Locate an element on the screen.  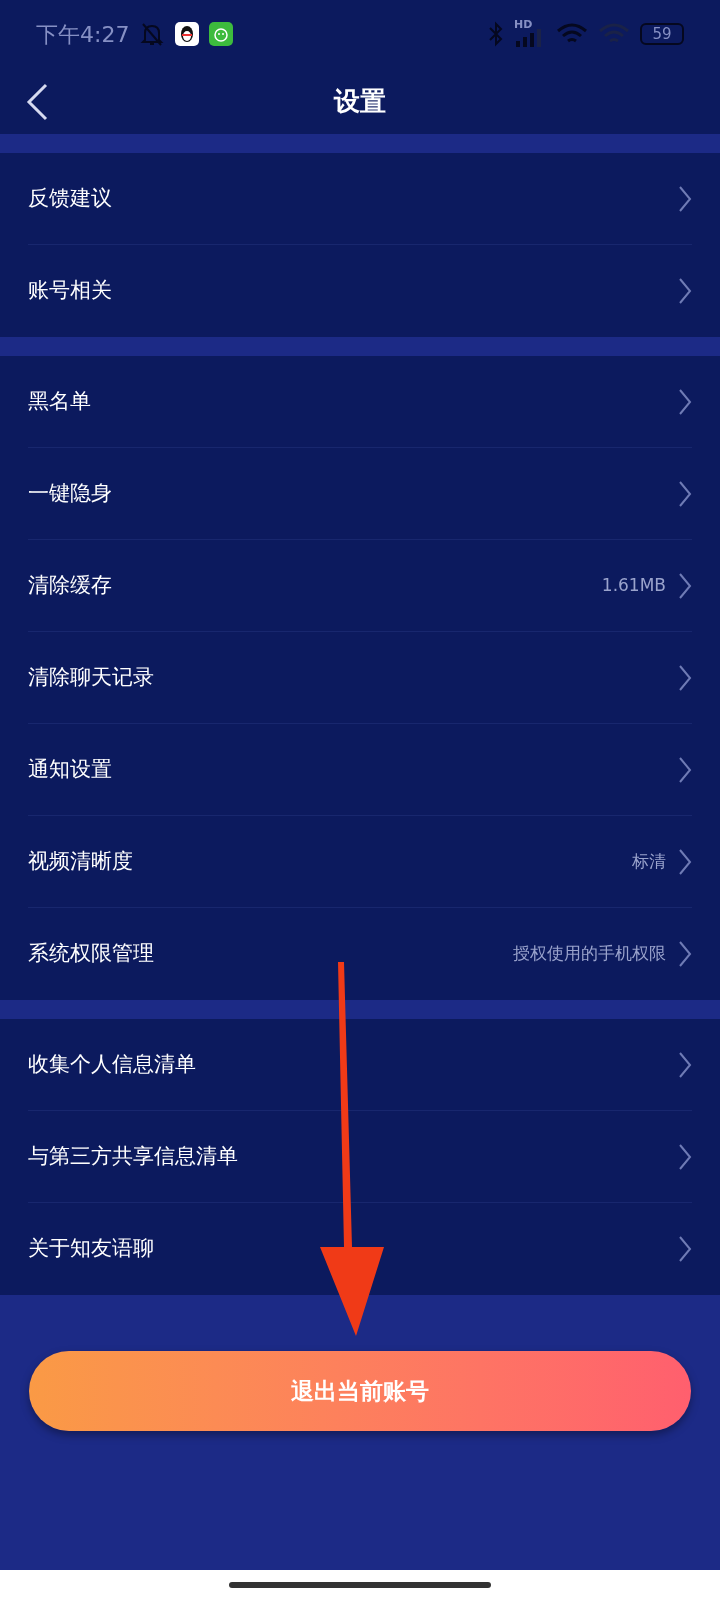
back-icon is located at coordinates (37, 102).